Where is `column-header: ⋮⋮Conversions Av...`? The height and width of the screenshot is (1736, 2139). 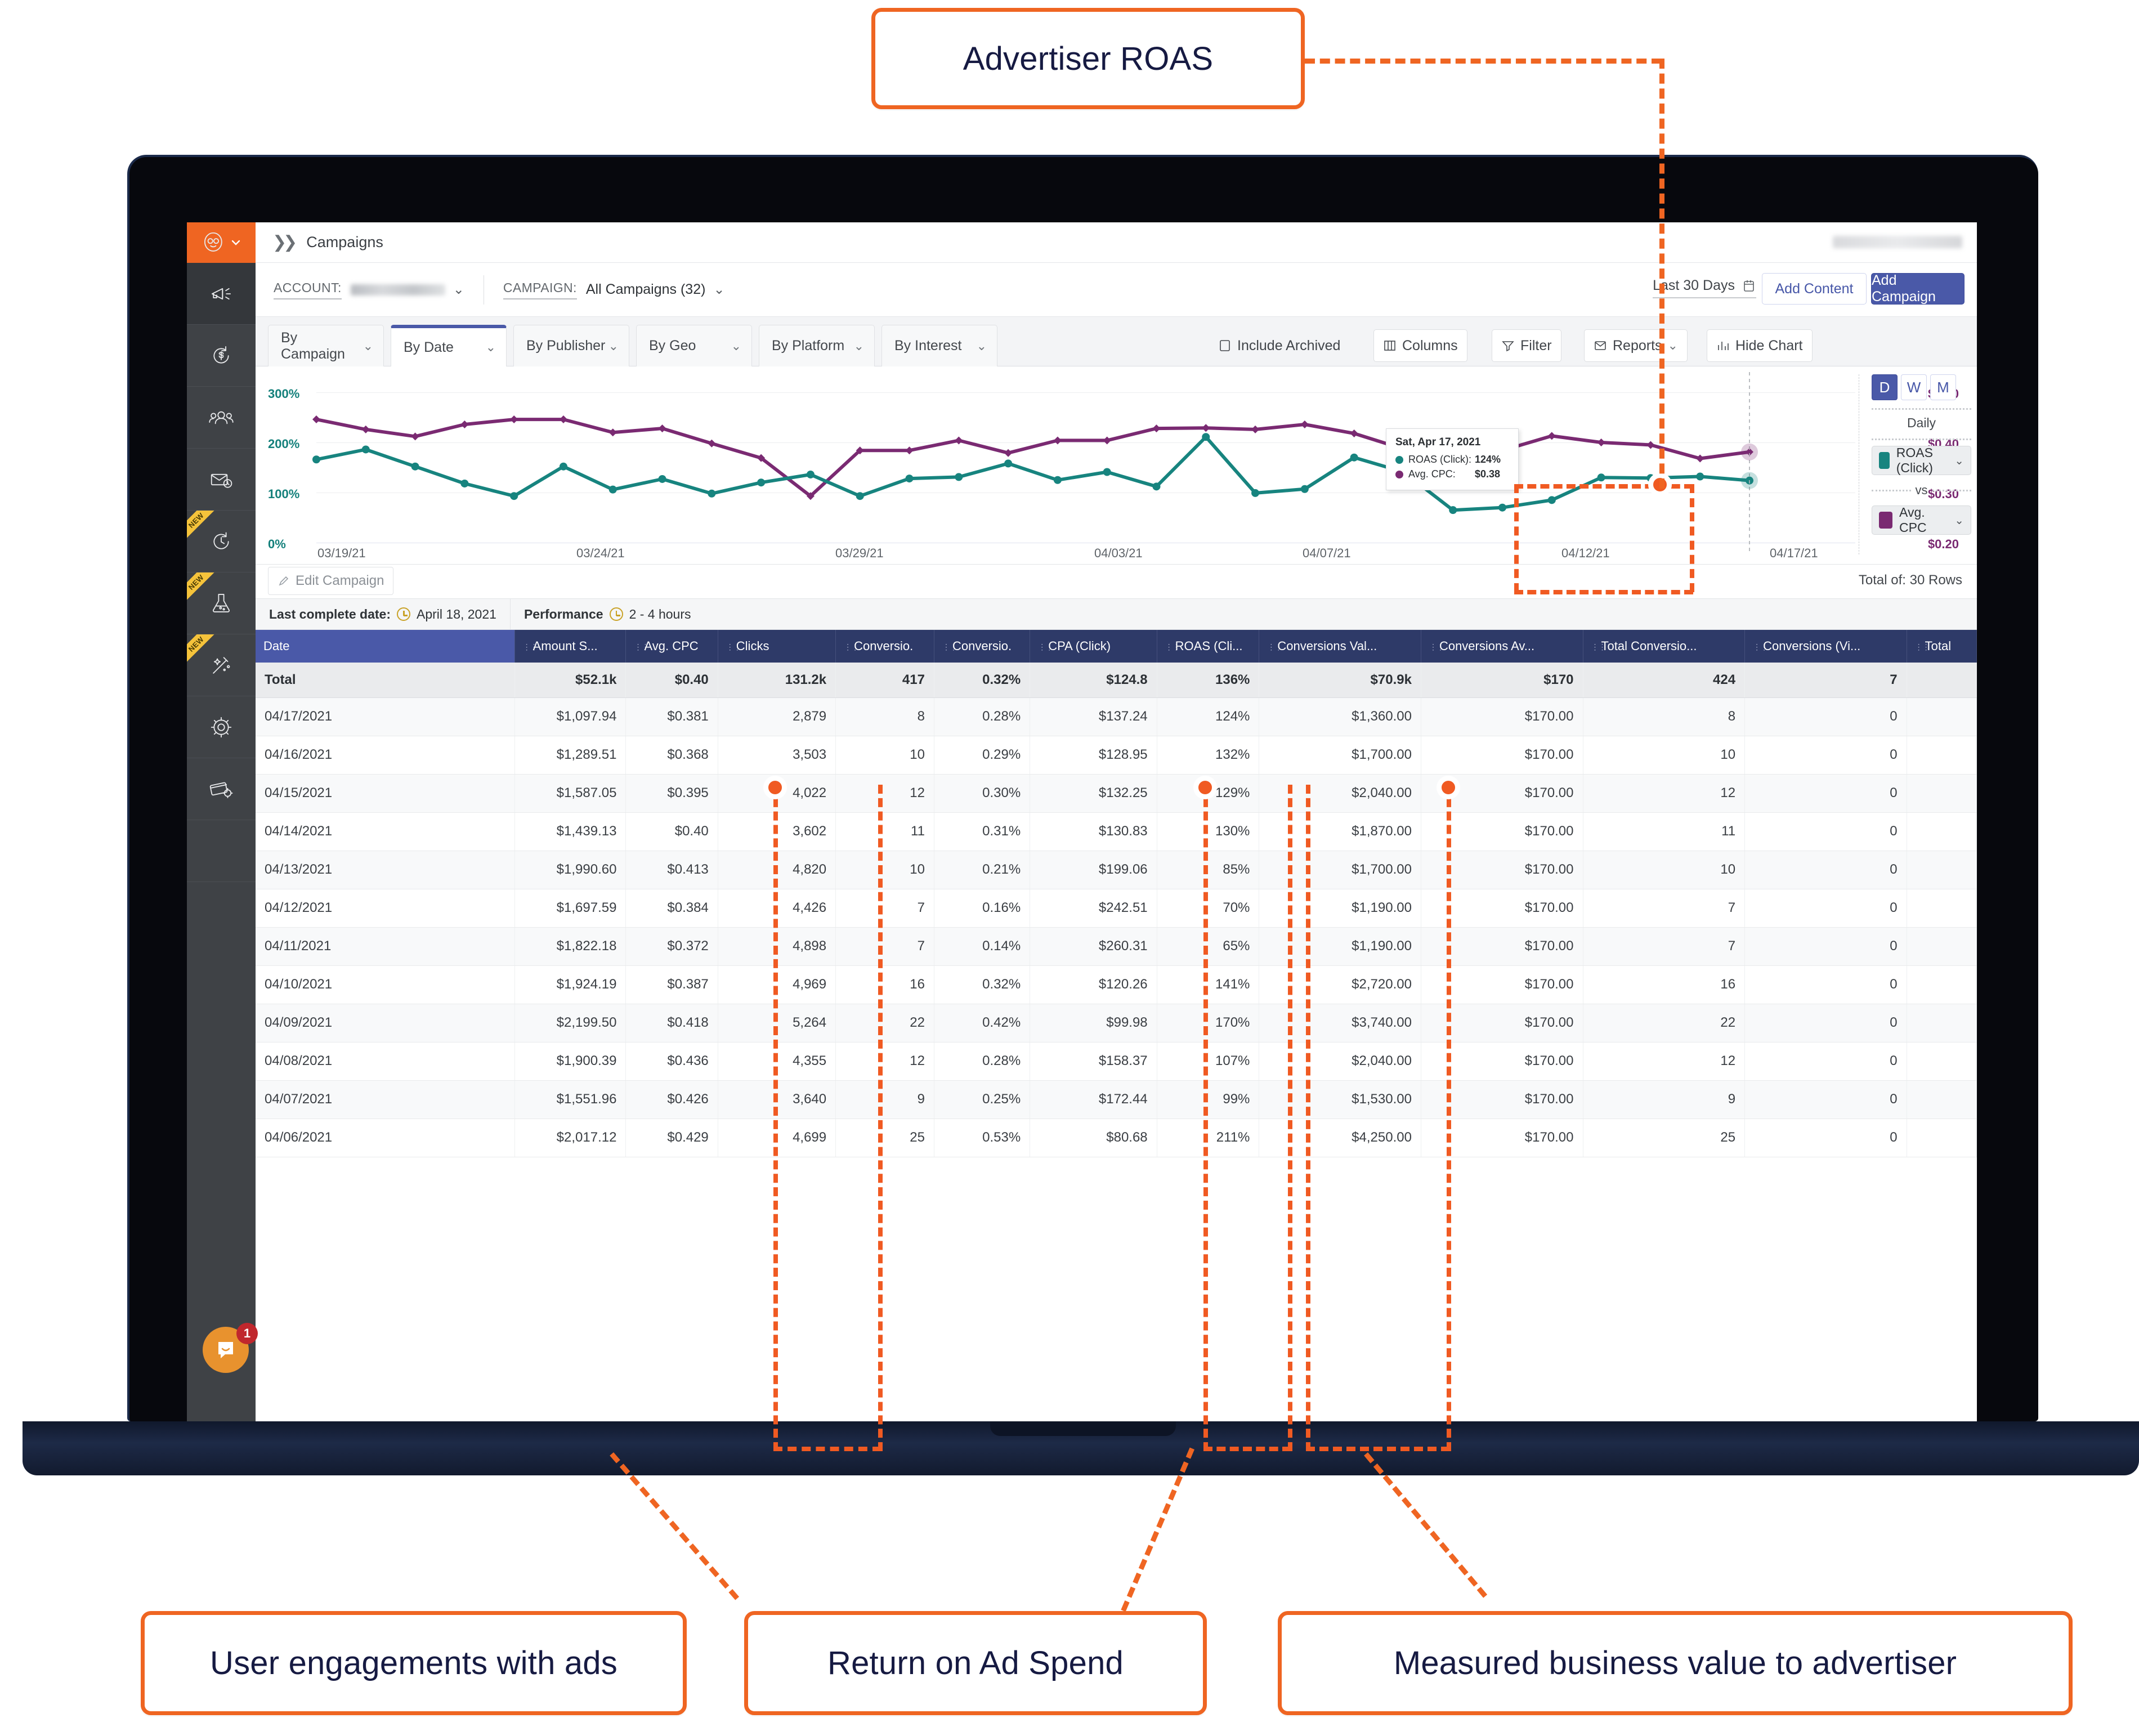 column-header: ⋮⋮Conversions Av... is located at coordinates (1502, 646).